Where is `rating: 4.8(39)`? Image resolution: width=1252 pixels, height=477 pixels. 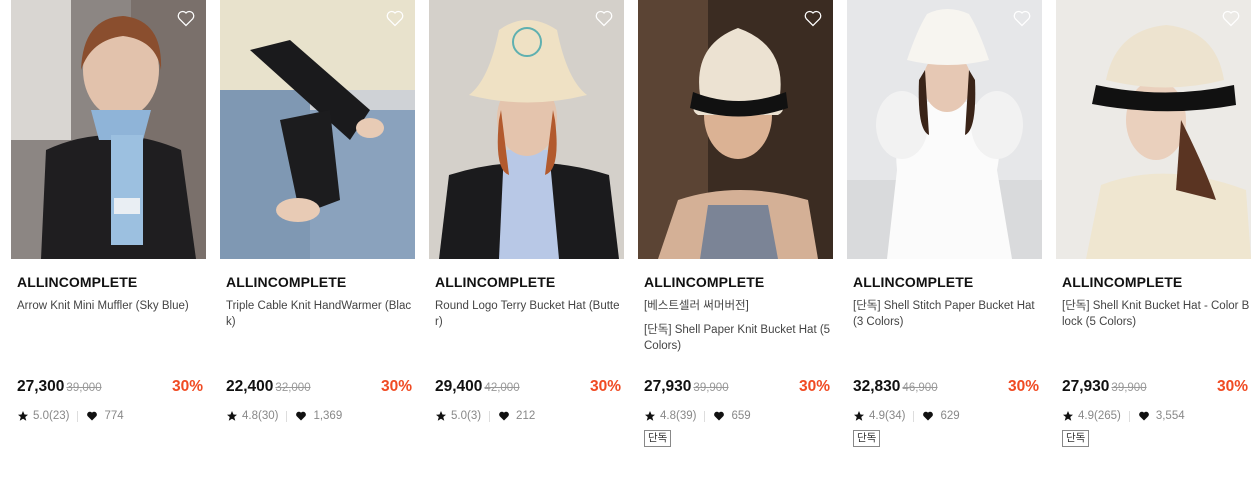
rating: 4.8(39) is located at coordinates (678, 416).